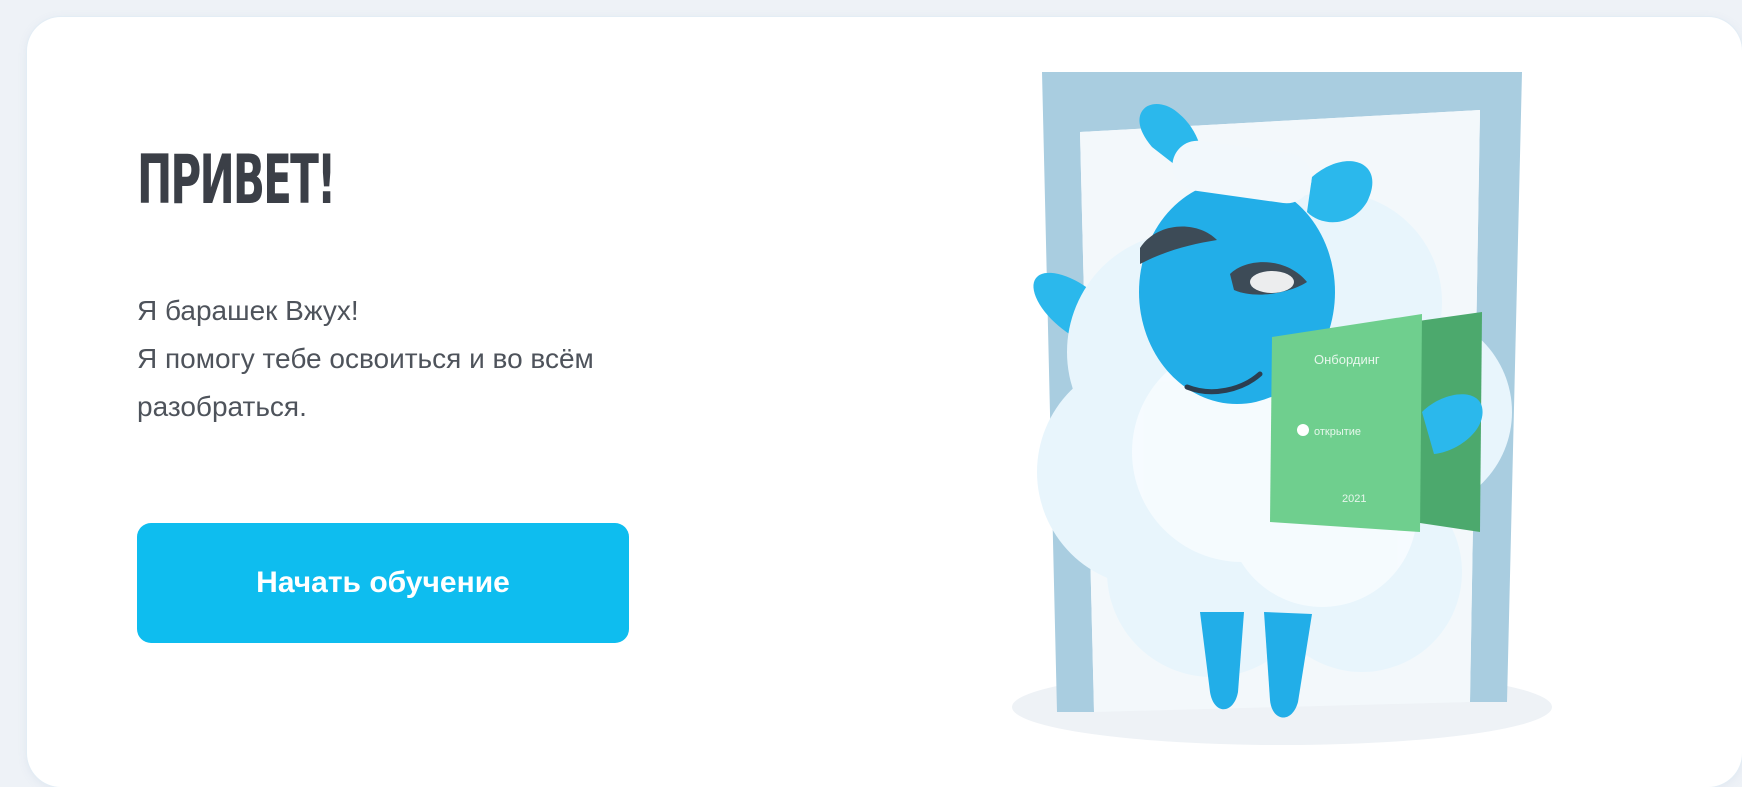  What do you see at coordinates (236, 180) in the screenshot?
I see `welcome-title: ПРИВЕТ!` at bounding box center [236, 180].